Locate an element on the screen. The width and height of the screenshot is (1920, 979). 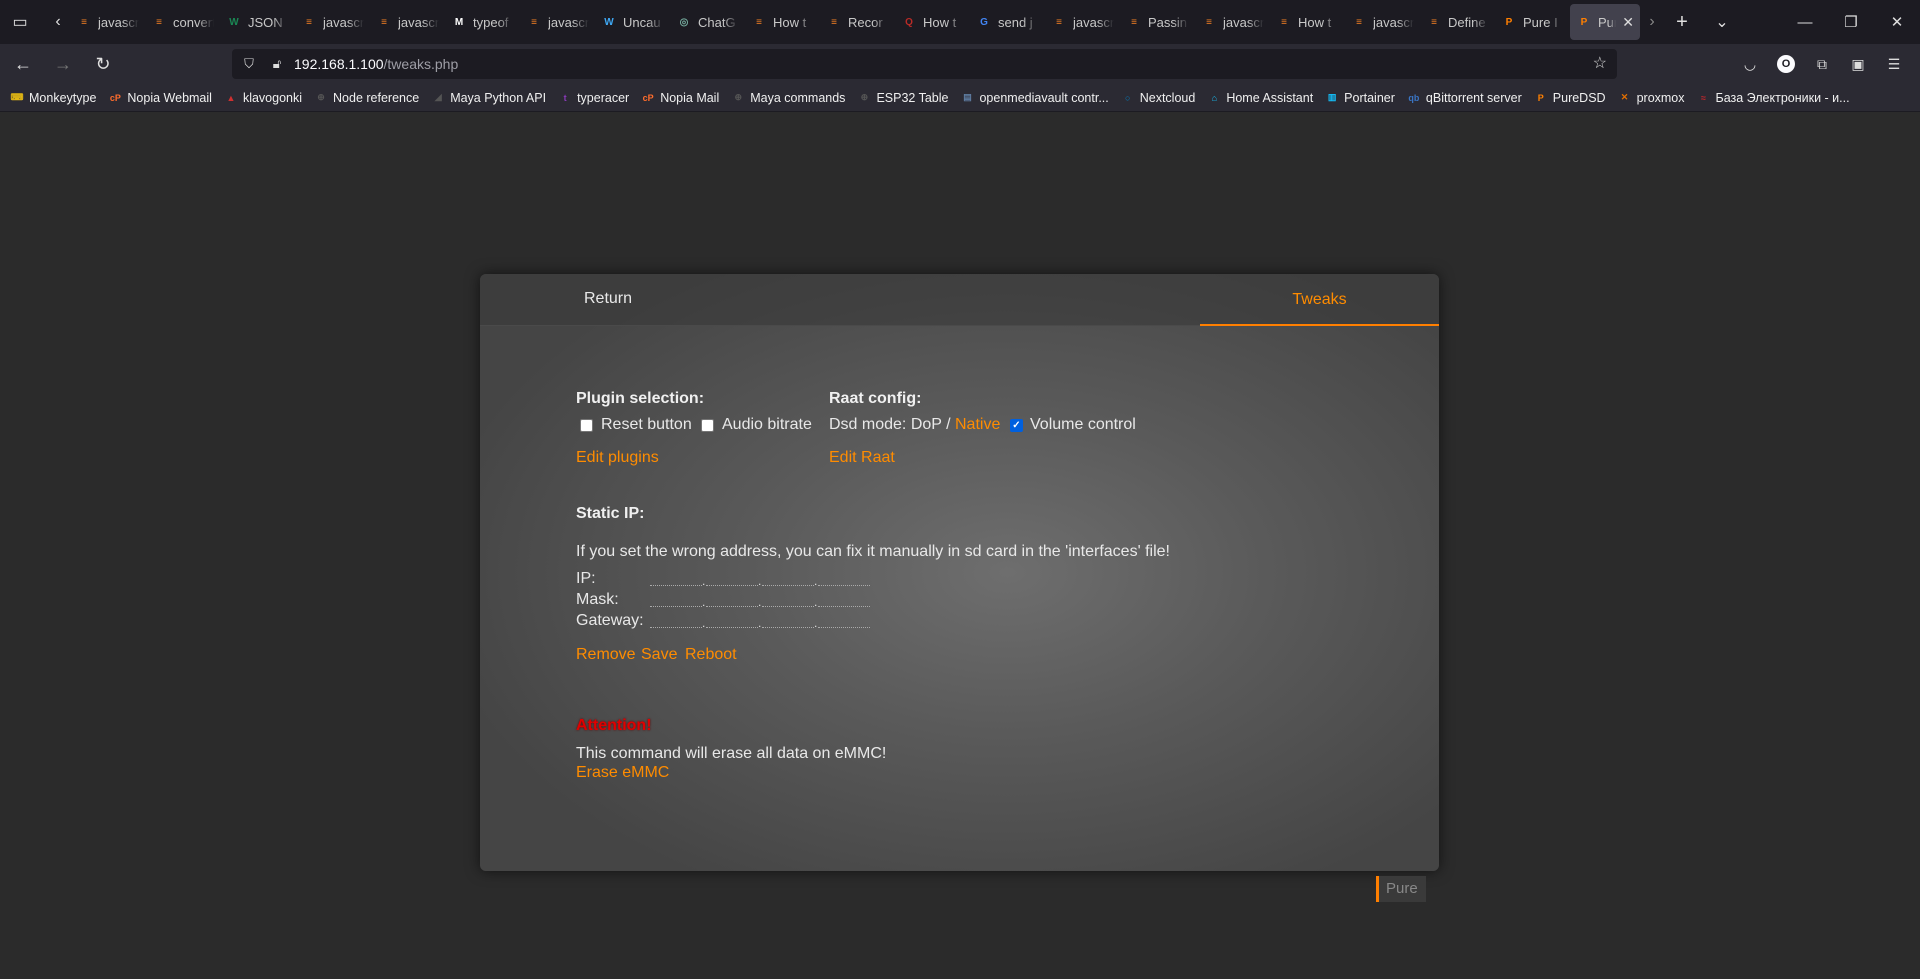
list-all-tabs-icon: ⌄ is located at coordinates (1722, 22).